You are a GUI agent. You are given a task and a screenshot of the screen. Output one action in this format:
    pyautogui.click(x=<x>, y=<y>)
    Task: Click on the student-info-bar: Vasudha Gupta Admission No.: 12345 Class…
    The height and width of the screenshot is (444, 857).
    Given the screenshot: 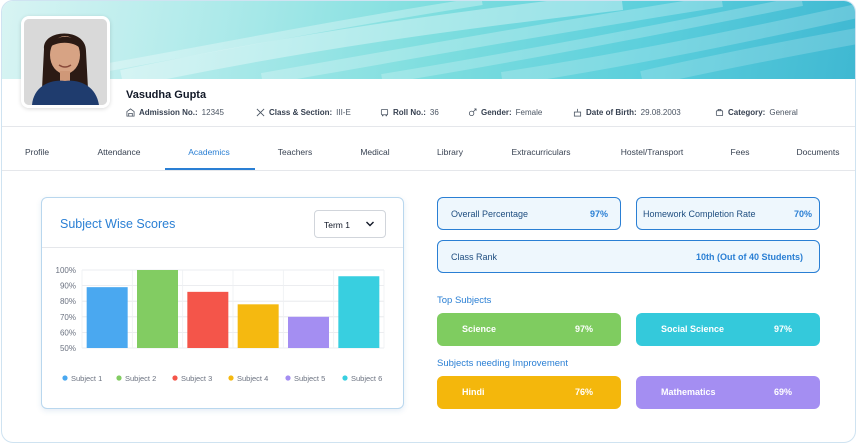 What is the action you would take?
    pyautogui.click(x=428, y=103)
    